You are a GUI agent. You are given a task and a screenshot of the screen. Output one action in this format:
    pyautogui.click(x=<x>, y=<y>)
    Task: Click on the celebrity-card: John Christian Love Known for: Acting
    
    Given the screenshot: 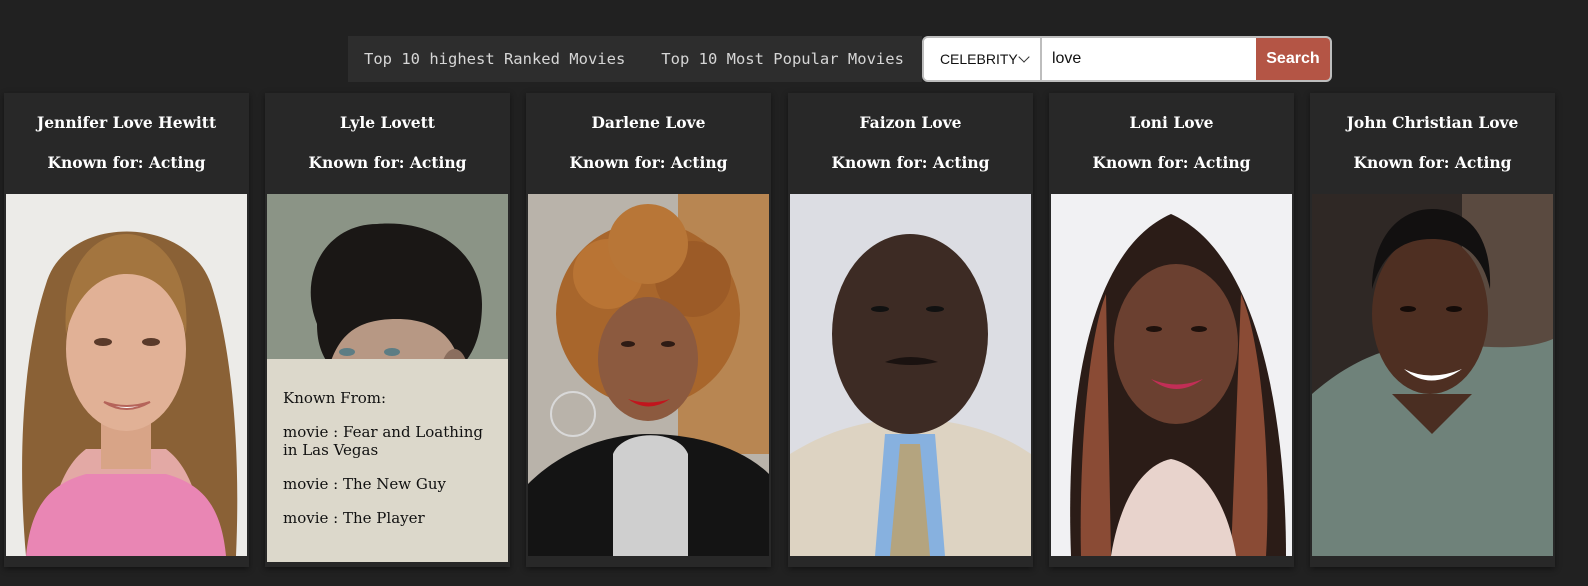 What is the action you would take?
    pyautogui.click(x=1432, y=330)
    